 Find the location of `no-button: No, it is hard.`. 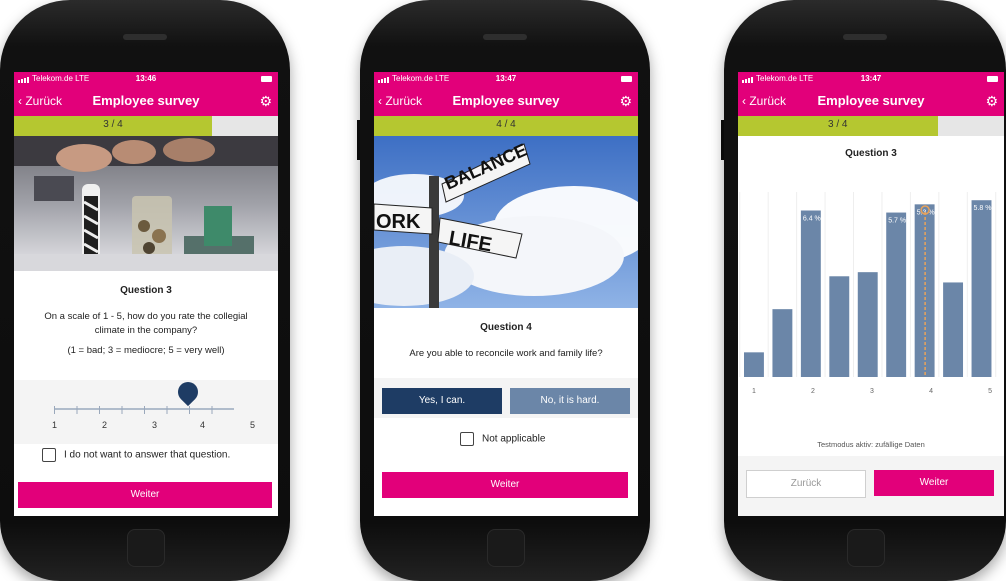

no-button: No, it is hard. is located at coordinates (570, 401).